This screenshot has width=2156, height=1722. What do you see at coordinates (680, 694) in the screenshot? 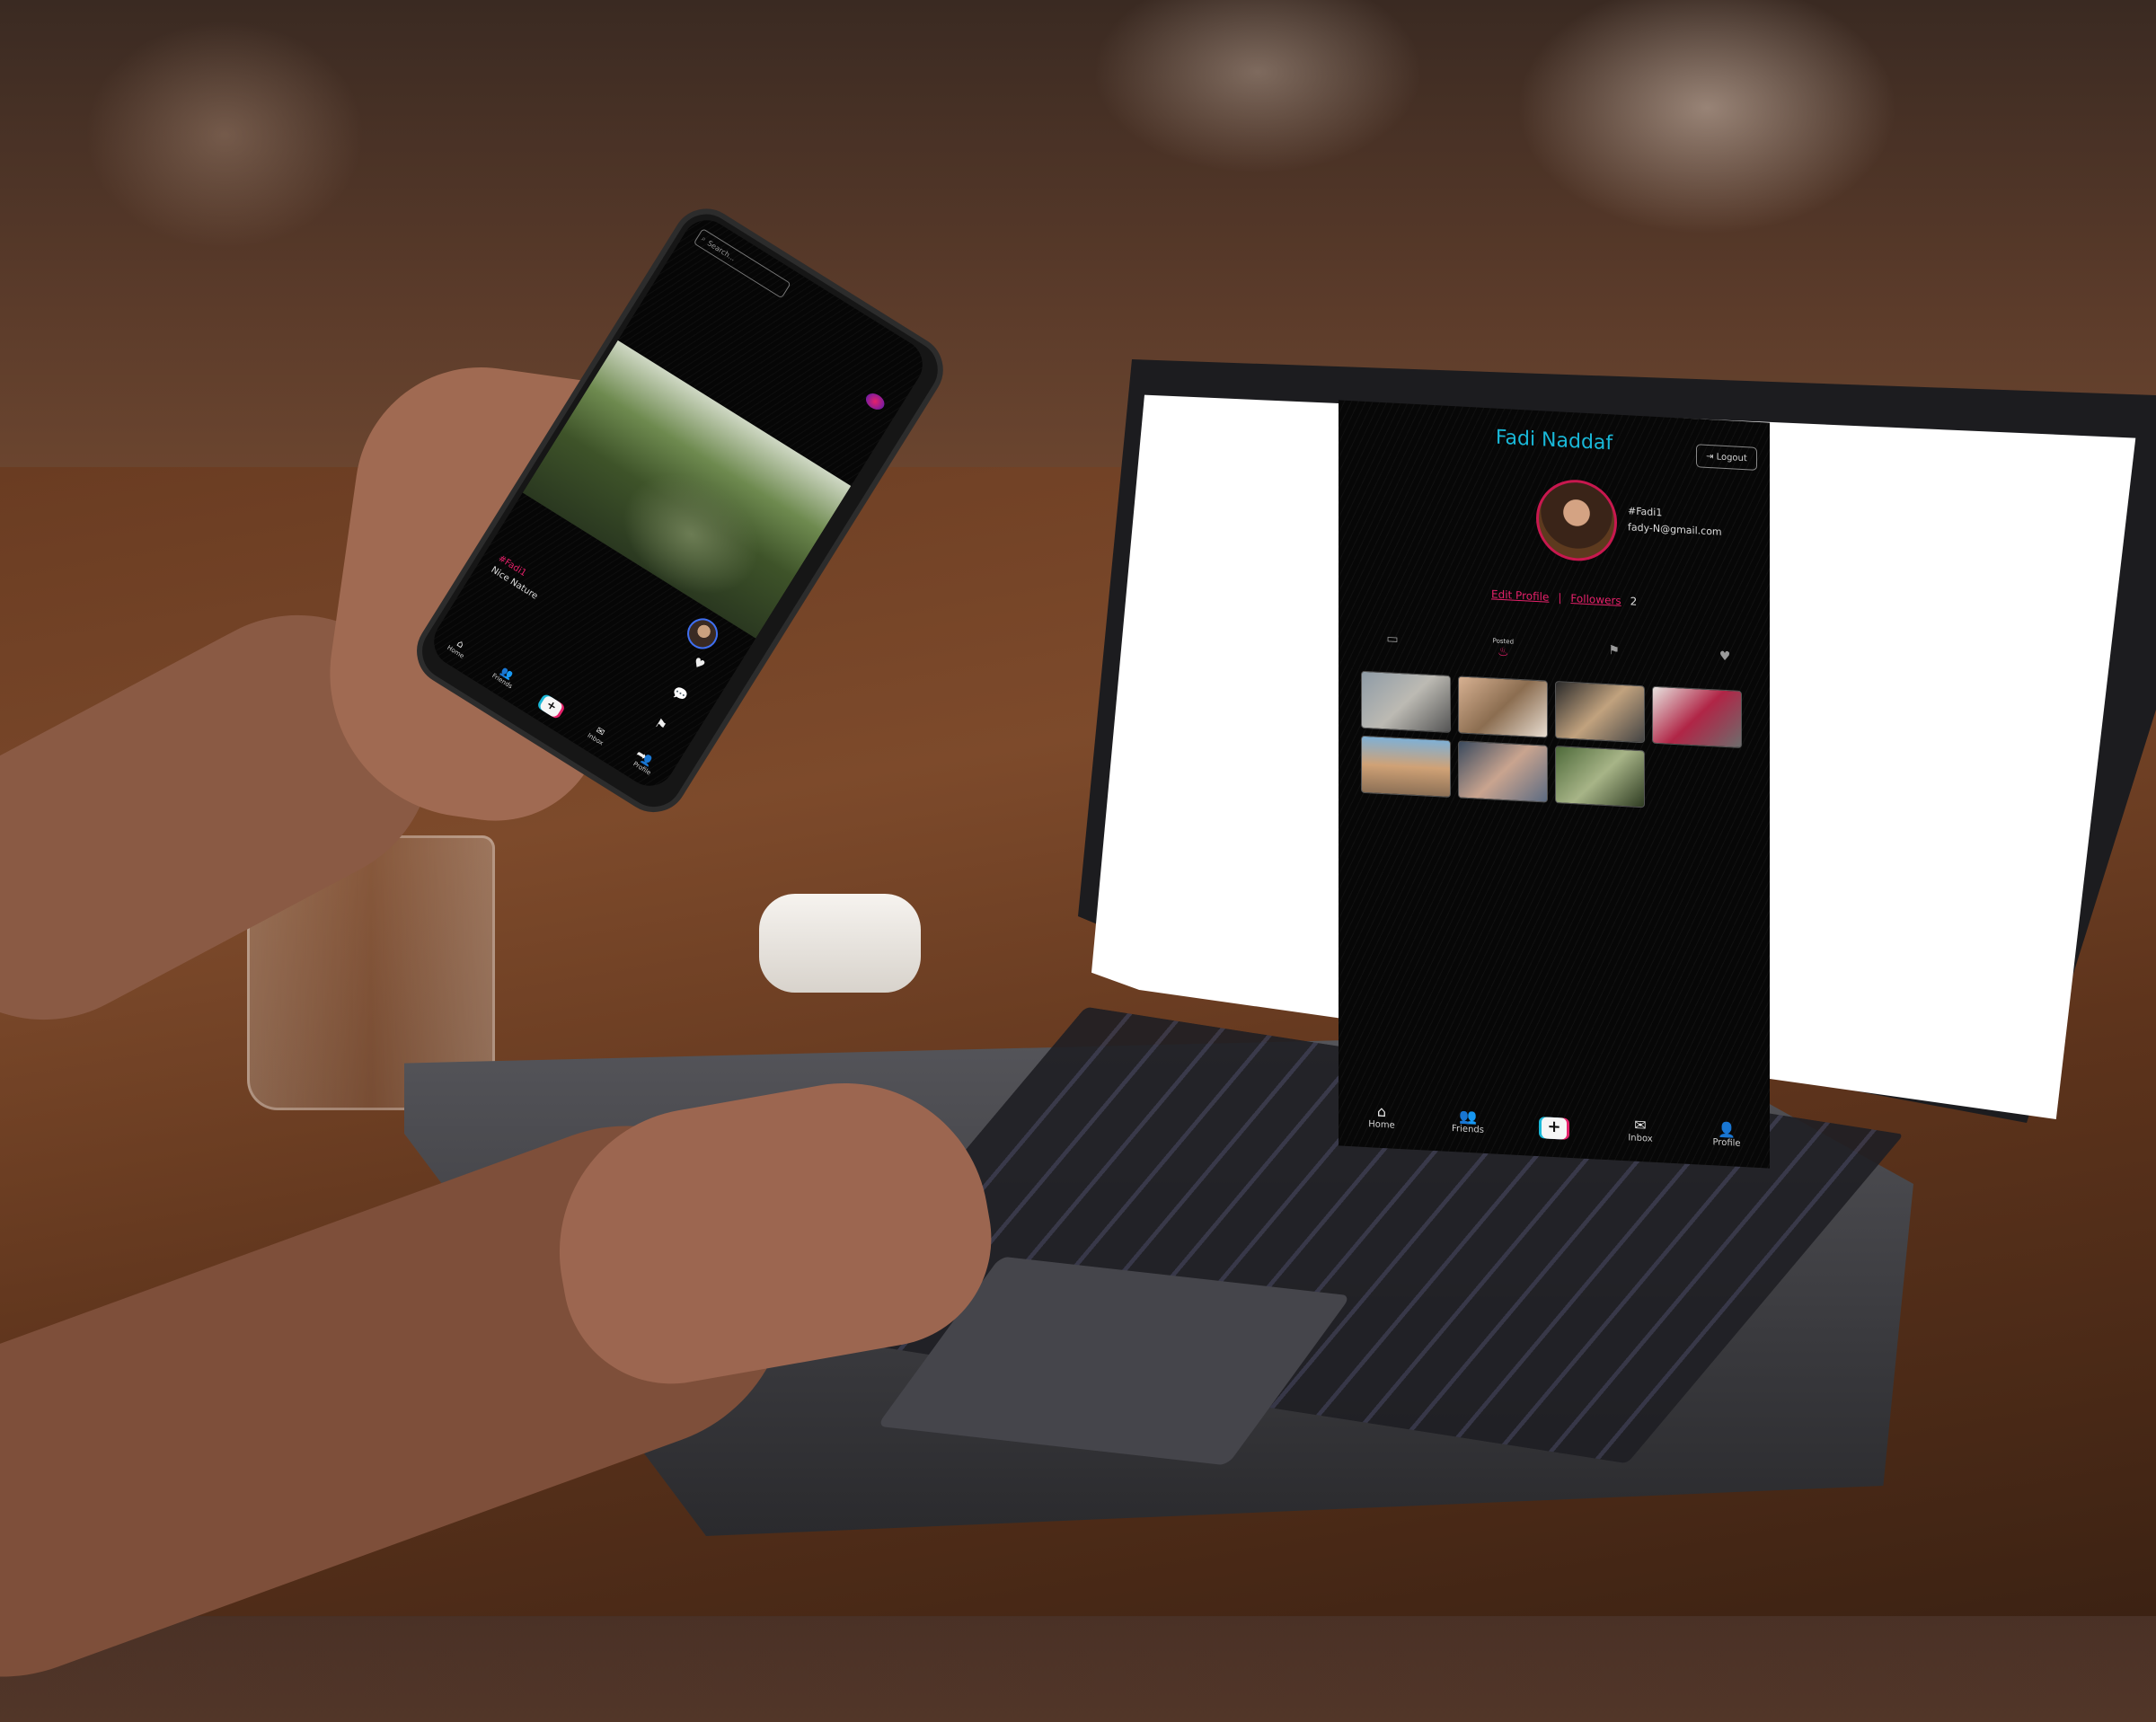
I see `comment-icon: 💬` at bounding box center [680, 694].